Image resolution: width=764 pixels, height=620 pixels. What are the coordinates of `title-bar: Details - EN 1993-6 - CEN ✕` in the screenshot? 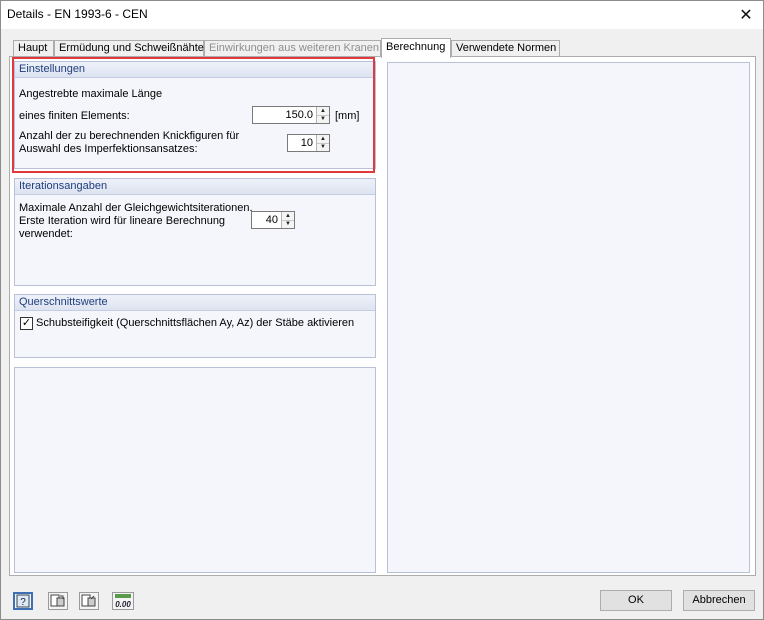 It's located at (382, 15).